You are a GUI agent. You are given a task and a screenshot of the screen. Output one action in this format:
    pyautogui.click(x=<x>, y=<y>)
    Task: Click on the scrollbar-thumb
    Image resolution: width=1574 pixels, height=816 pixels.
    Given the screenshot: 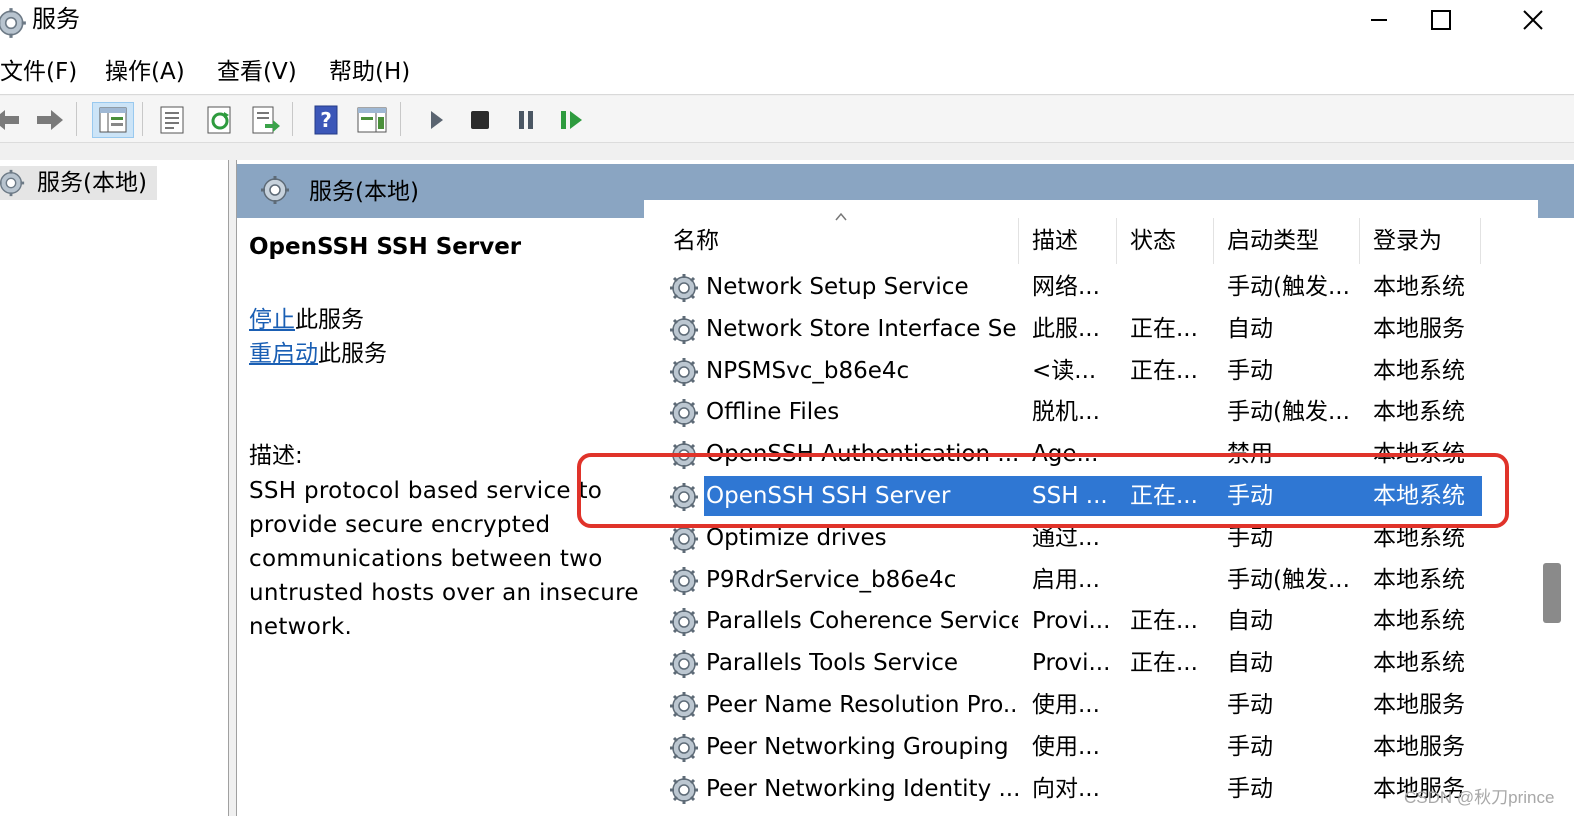 What is the action you would take?
    pyautogui.click(x=1552, y=593)
    